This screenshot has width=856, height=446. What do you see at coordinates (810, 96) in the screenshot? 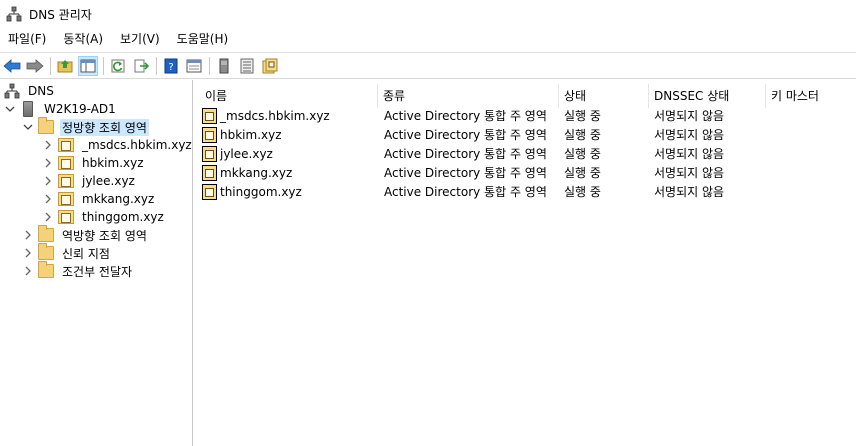
I see `column-header-key-master: 키 마스터` at bounding box center [810, 96].